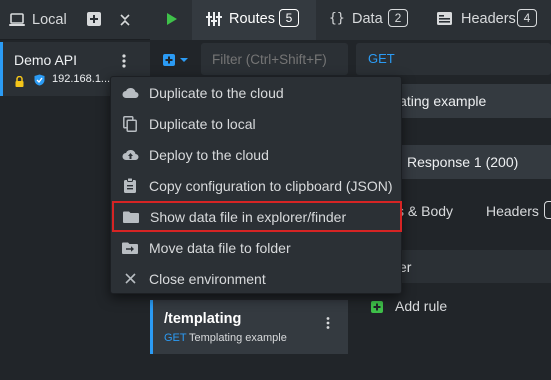  Describe the element at coordinates (207, 278) in the screenshot. I see `menu-item-label: Close environment` at that location.